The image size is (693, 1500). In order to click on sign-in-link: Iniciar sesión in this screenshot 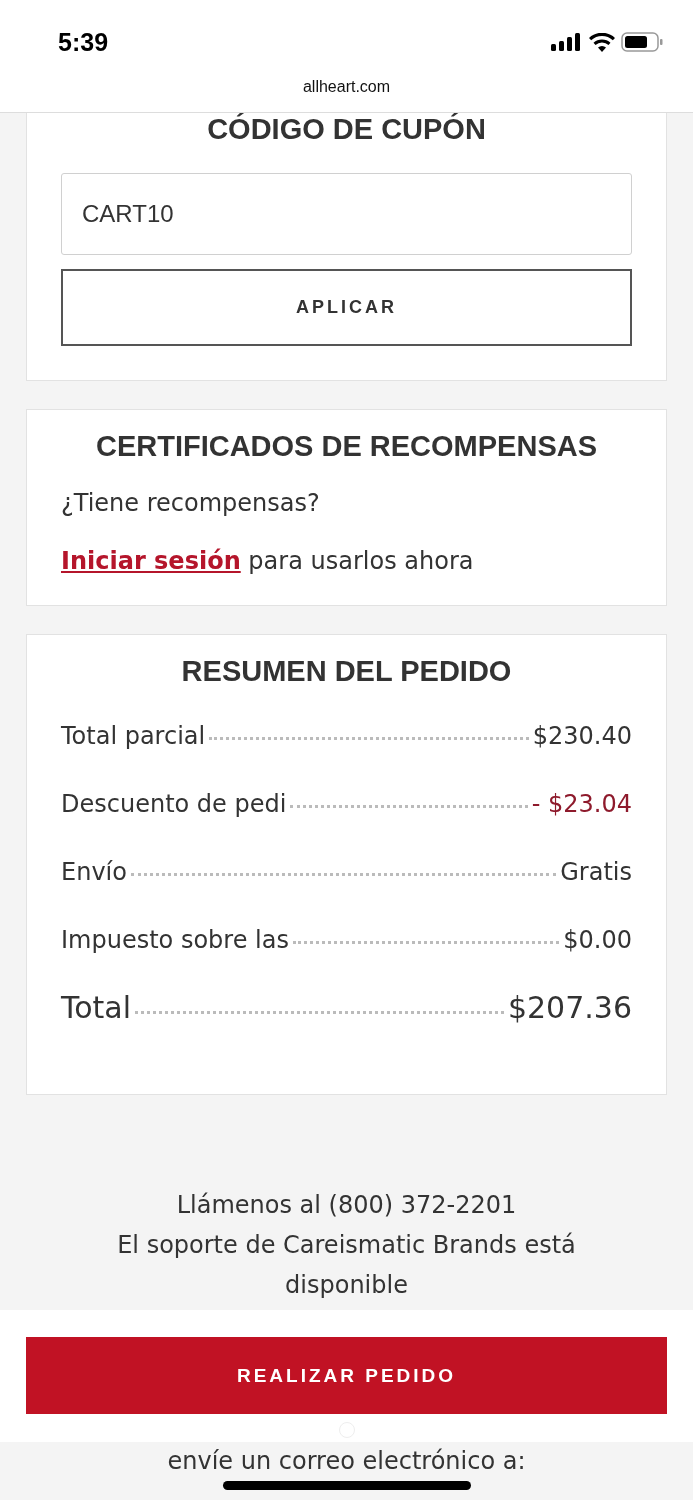, I will do `click(151, 561)`.